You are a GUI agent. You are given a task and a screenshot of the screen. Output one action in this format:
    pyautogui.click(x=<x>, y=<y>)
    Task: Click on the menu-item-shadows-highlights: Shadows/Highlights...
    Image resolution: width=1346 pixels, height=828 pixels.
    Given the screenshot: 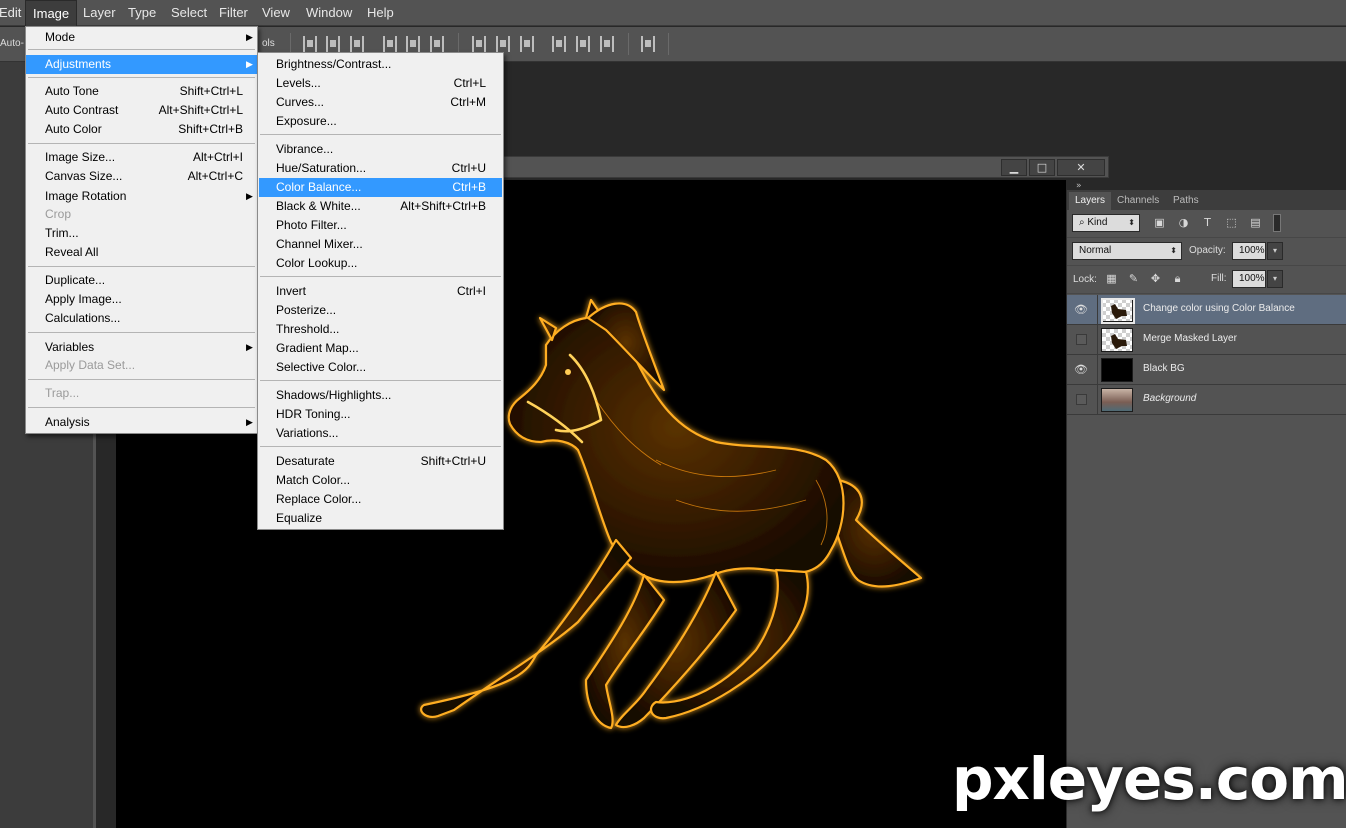 What is the action you would take?
    pyautogui.click(x=380, y=395)
    